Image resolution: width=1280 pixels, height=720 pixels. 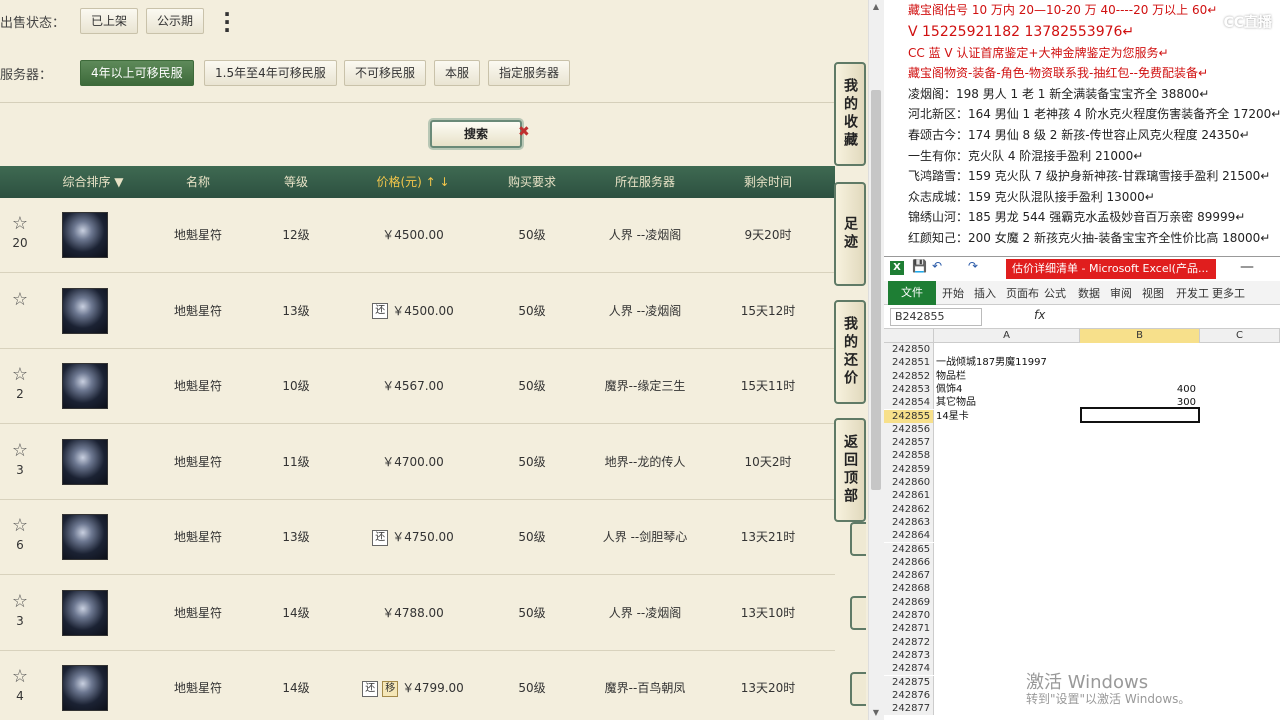 I want to click on table-row: ☆ 6 地魁星符 13级 还 ￥4750.00 50级 人界 --剑胆琴心 13天21时, so click(x=417, y=537).